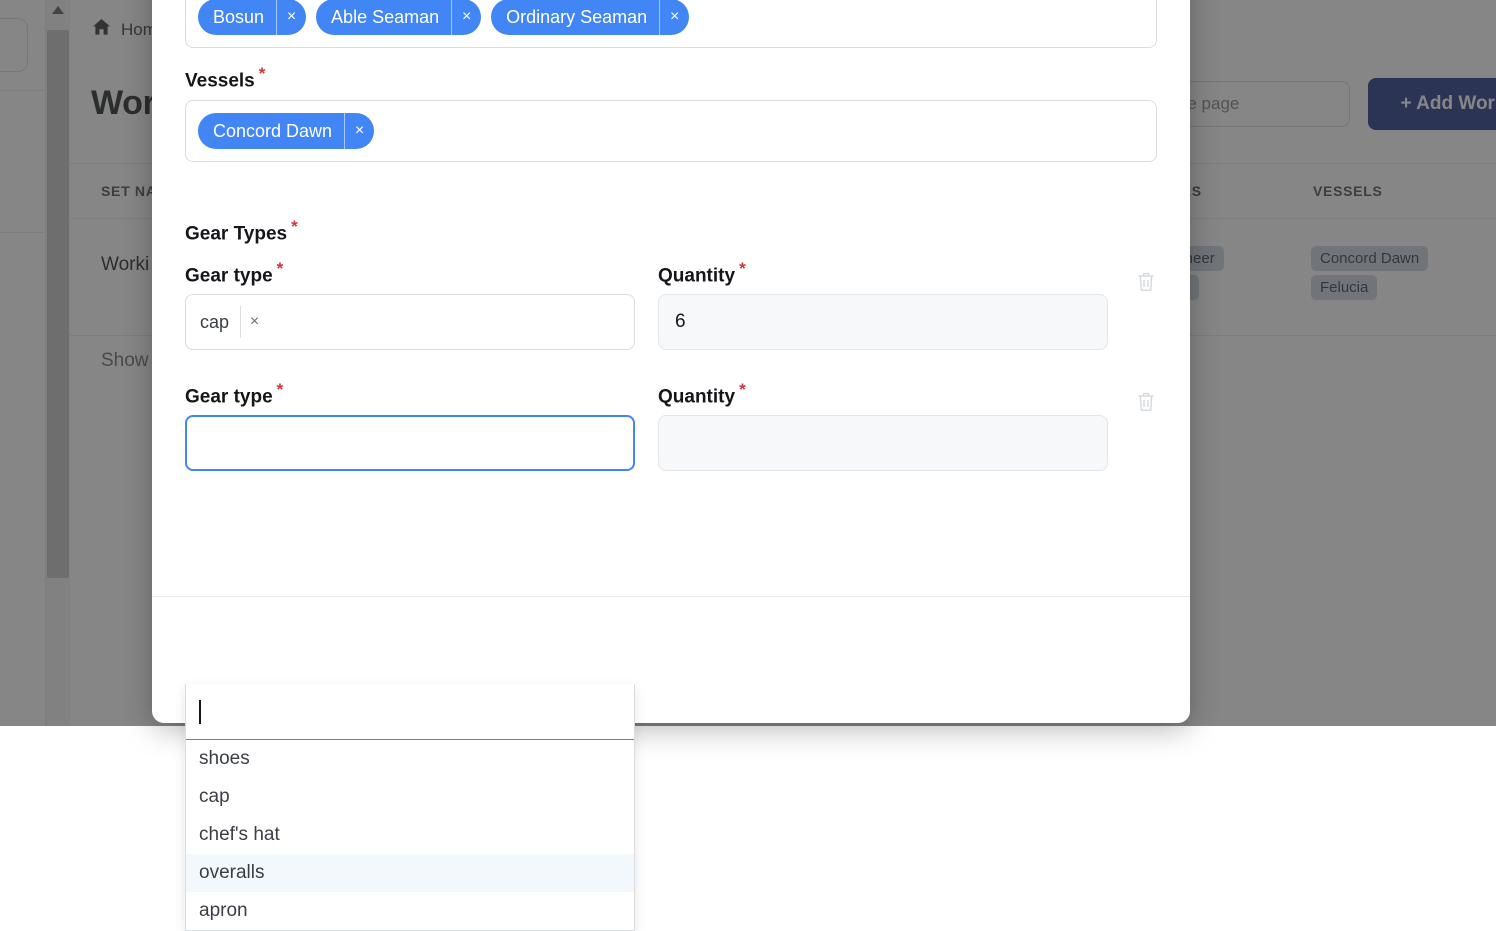 Image resolution: width=1496 pixels, height=931 pixels. What do you see at coordinates (410, 797) in the screenshot?
I see `dropdown-option-cap: cap` at bounding box center [410, 797].